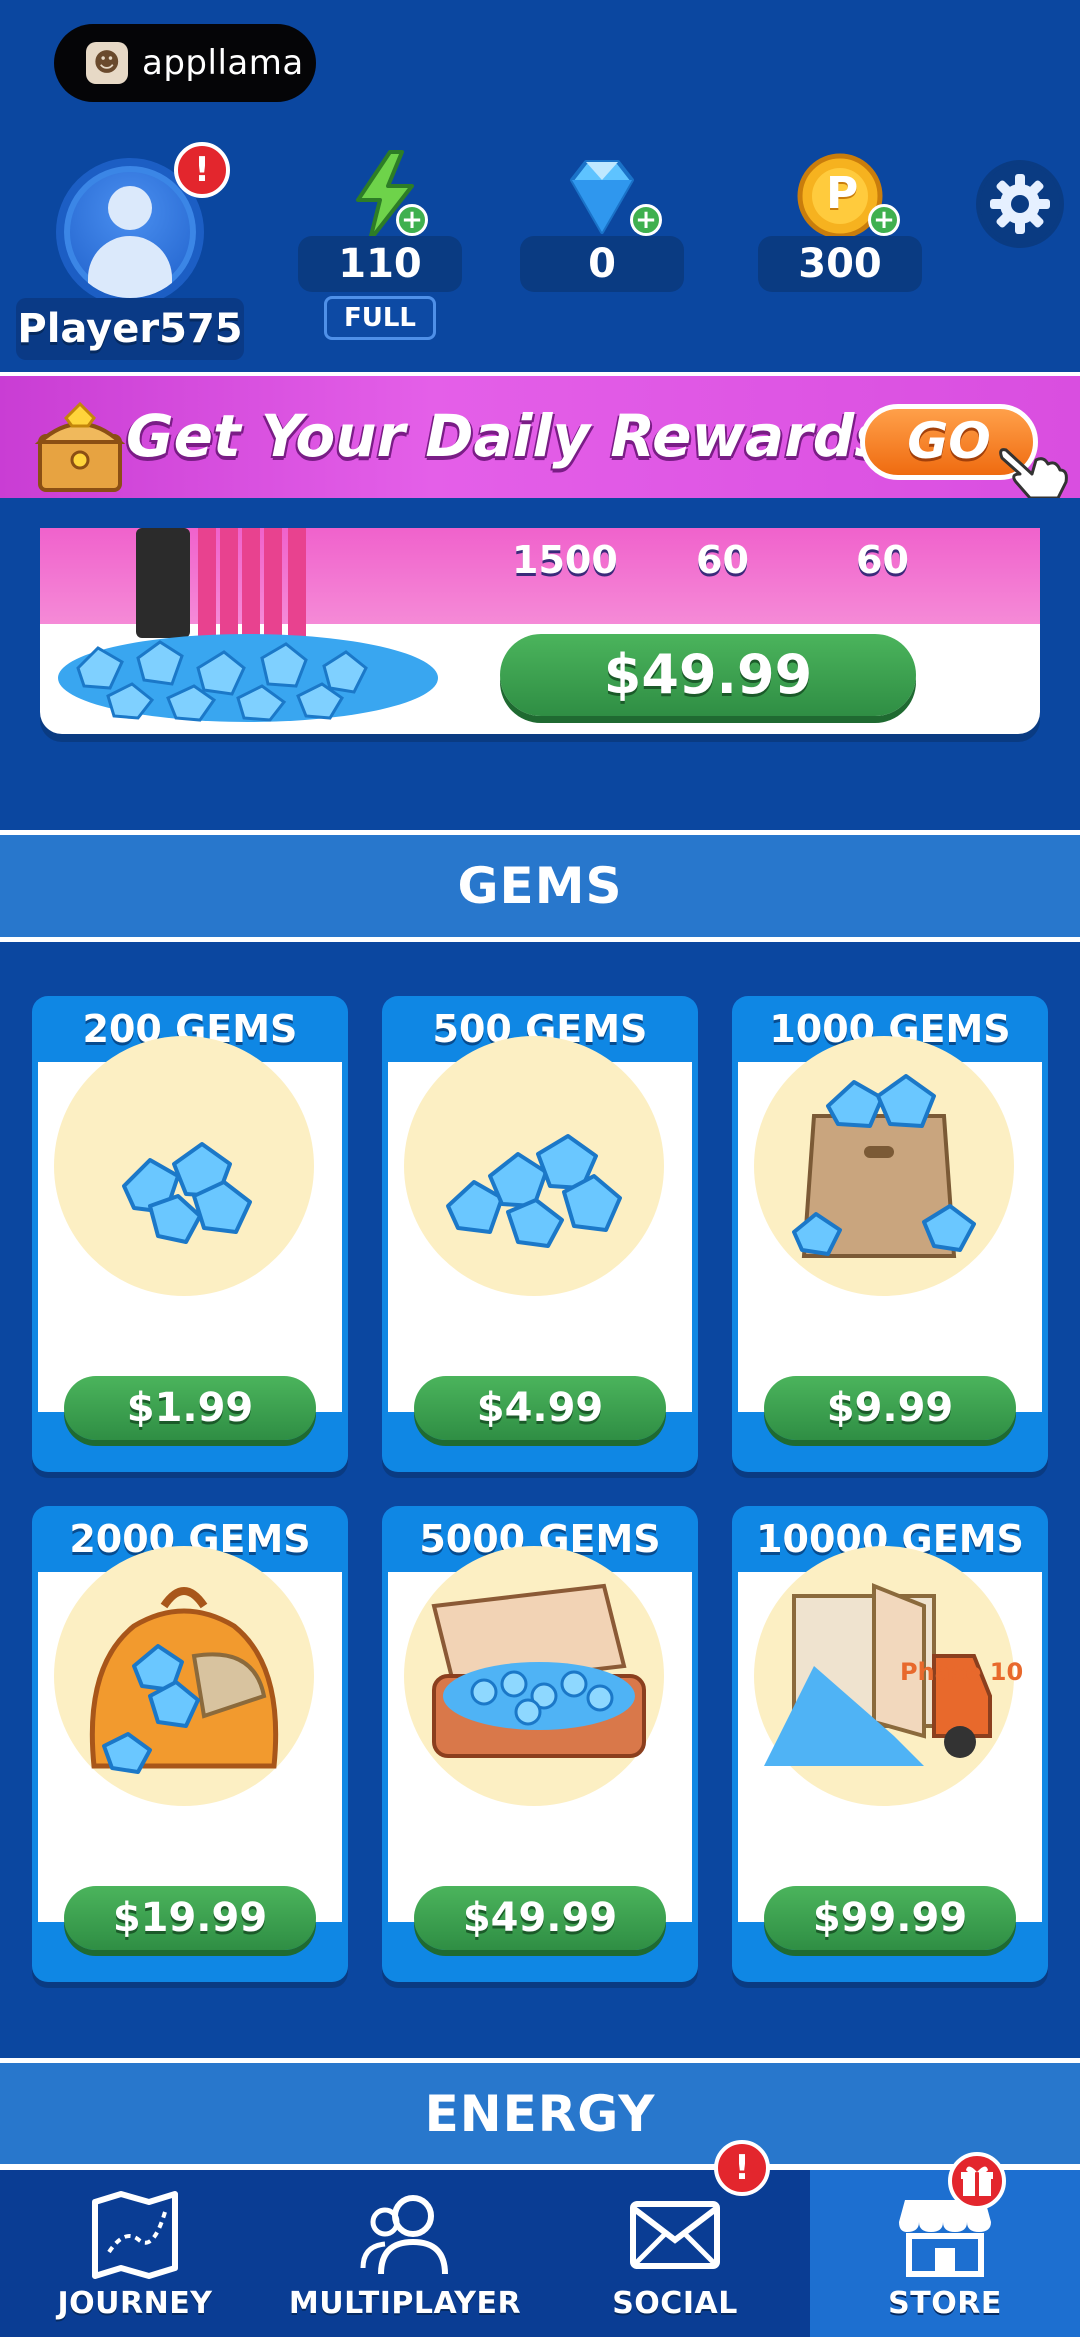  Describe the element at coordinates (945, 2244) in the screenshot. I see `nav-store: STORE` at that location.